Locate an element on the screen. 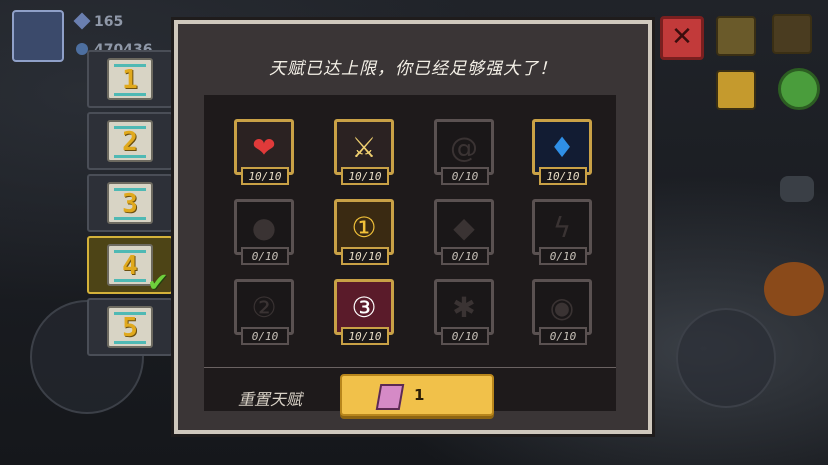  talent-slot: ◆ 0/10 is located at coordinates (466, 235).